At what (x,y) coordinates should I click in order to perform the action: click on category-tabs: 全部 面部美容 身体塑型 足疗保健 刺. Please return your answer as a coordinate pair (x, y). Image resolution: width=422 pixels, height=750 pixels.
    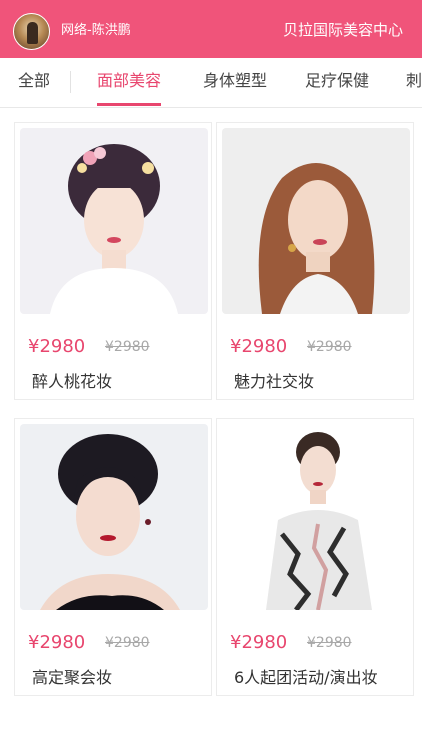
    Looking at the image, I should click on (211, 83).